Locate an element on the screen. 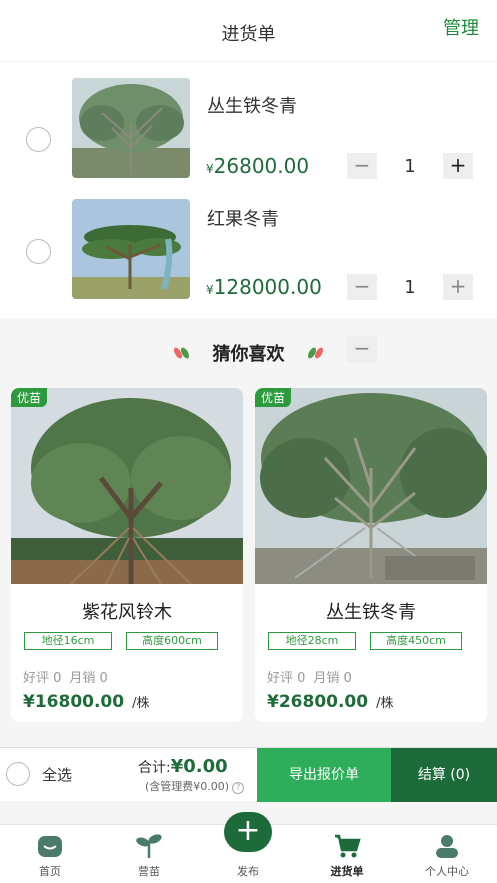  tab-home: 首页 is located at coordinates (50, 854).